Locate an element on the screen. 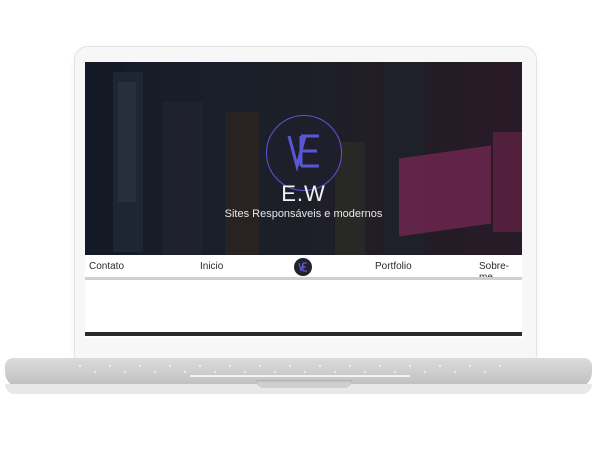 The image size is (592, 461). content-divider is located at coordinates (303, 334).